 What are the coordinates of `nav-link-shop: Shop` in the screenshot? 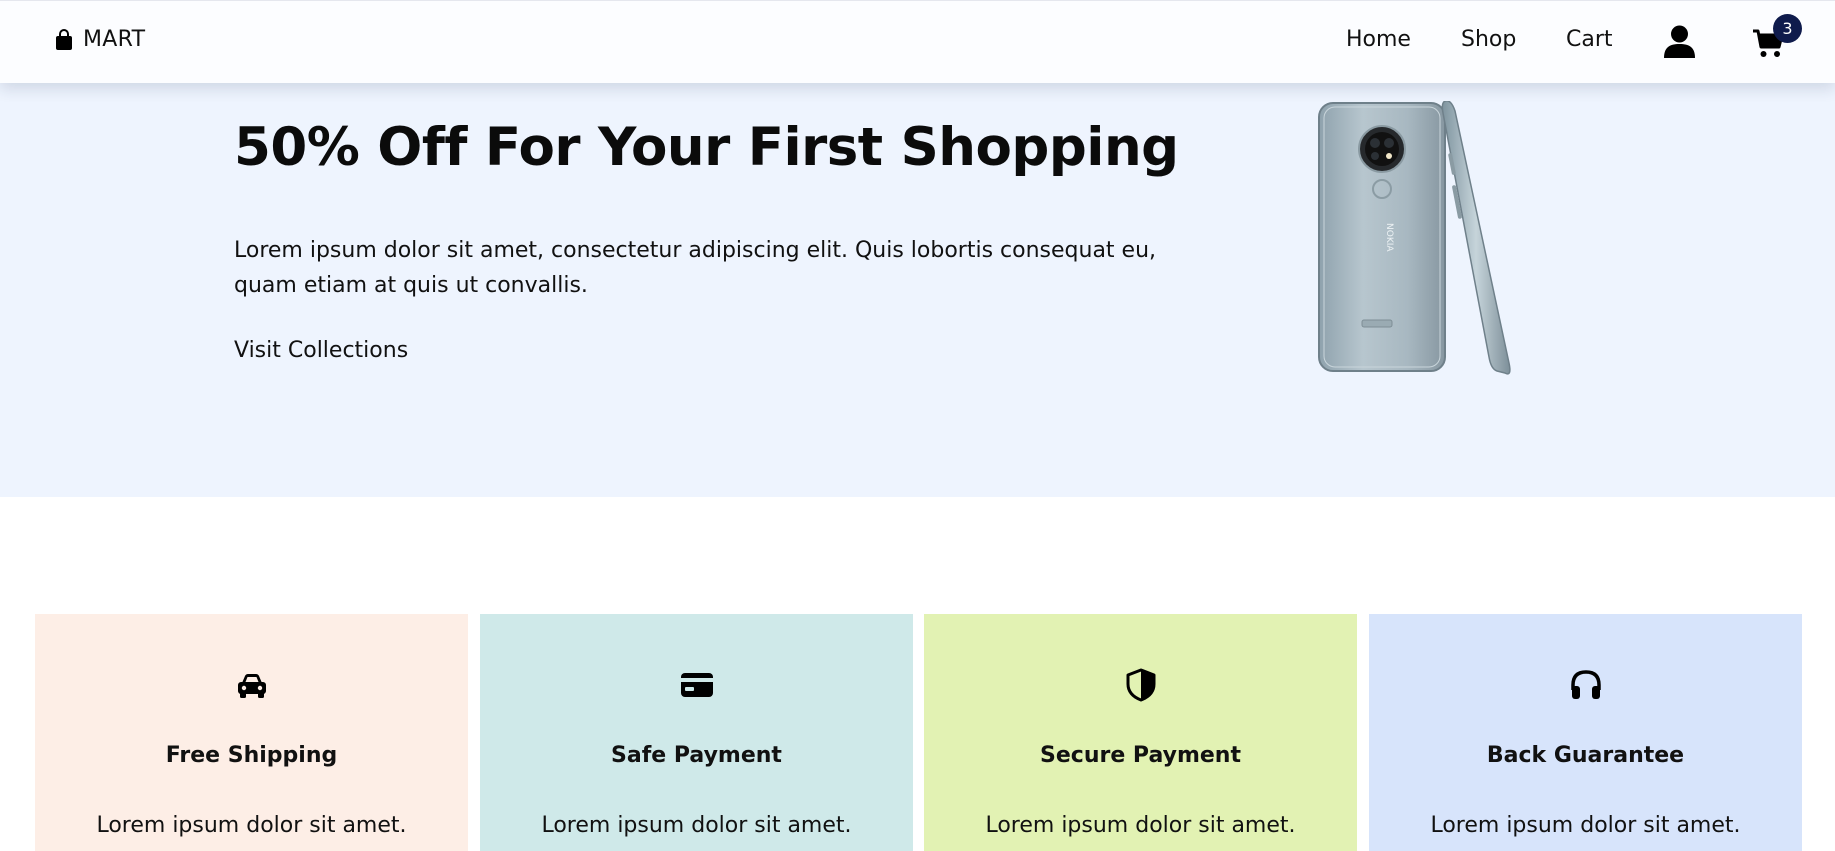 It's located at (1488, 39).